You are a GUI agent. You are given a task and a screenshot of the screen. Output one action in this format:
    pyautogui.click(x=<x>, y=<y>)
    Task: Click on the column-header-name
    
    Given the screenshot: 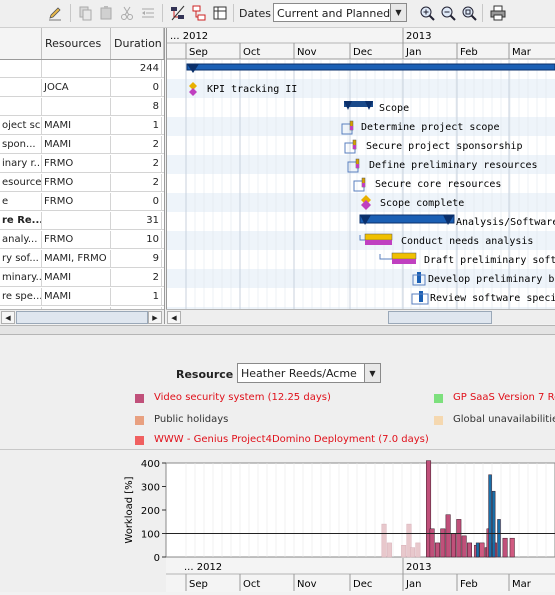 What is the action you would take?
    pyautogui.click(x=21, y=43)
    